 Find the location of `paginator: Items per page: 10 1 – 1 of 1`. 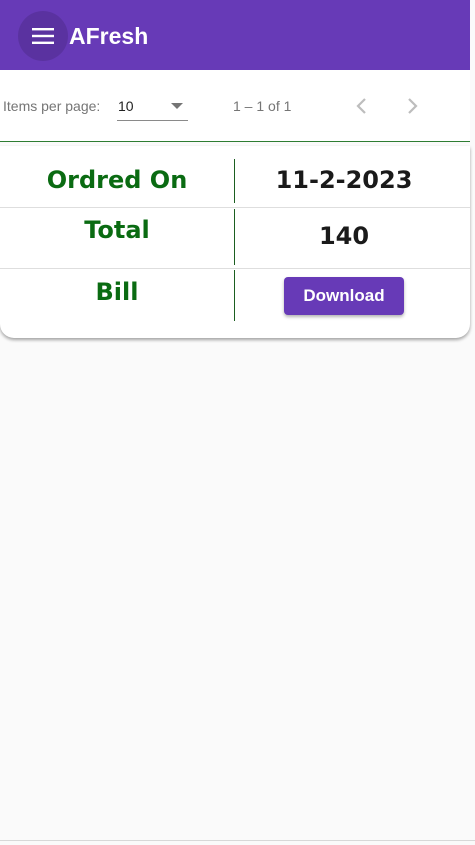

paginator: Items per page: 10 1 – 1 of 1 is located at coordinates (235, 106).